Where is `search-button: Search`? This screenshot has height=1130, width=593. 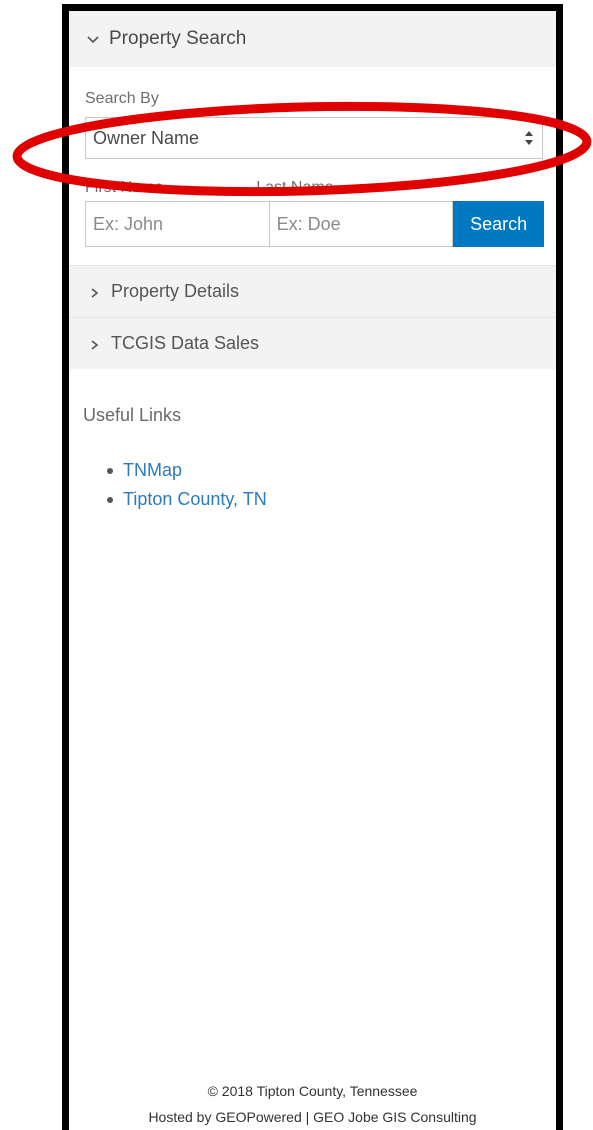
search-button: Search is located at coordinates (499, 224).